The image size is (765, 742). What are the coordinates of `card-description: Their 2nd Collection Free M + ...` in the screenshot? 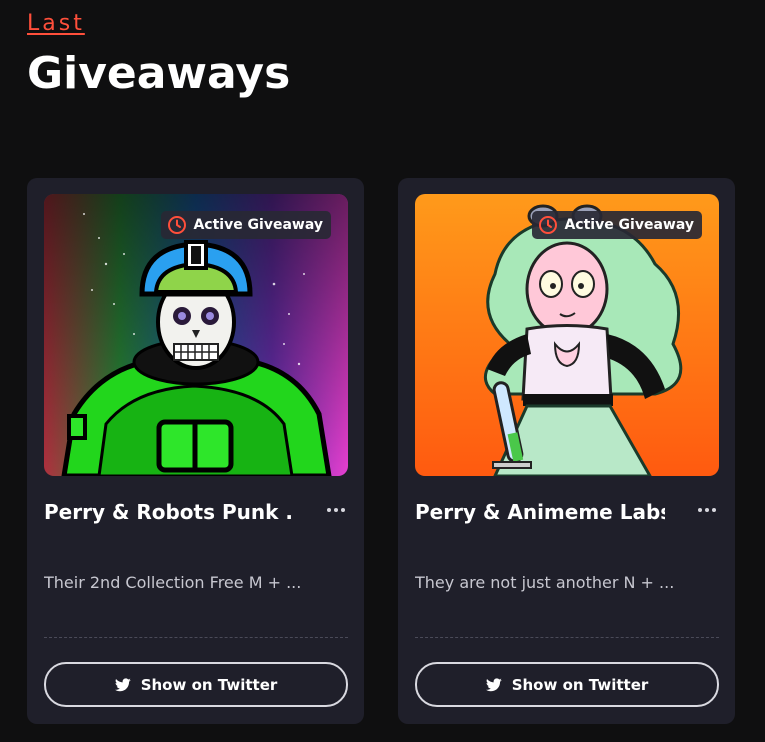 It's located at (173, 582).